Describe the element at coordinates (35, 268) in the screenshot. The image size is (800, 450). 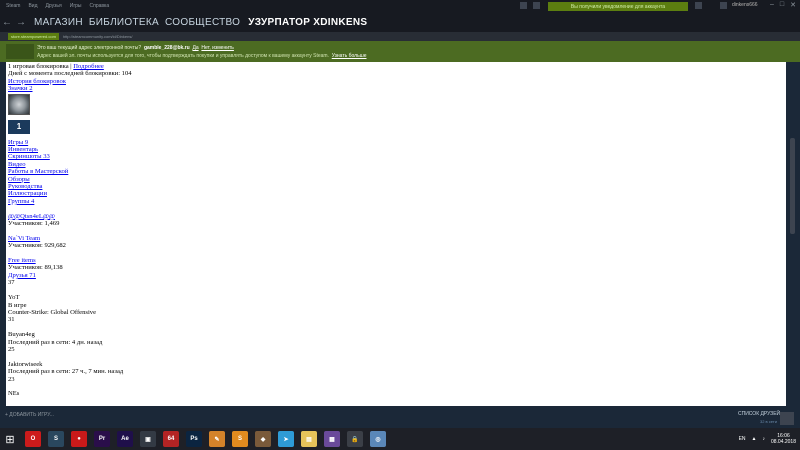
I see `group-members: Участников: 89,138` at that location.